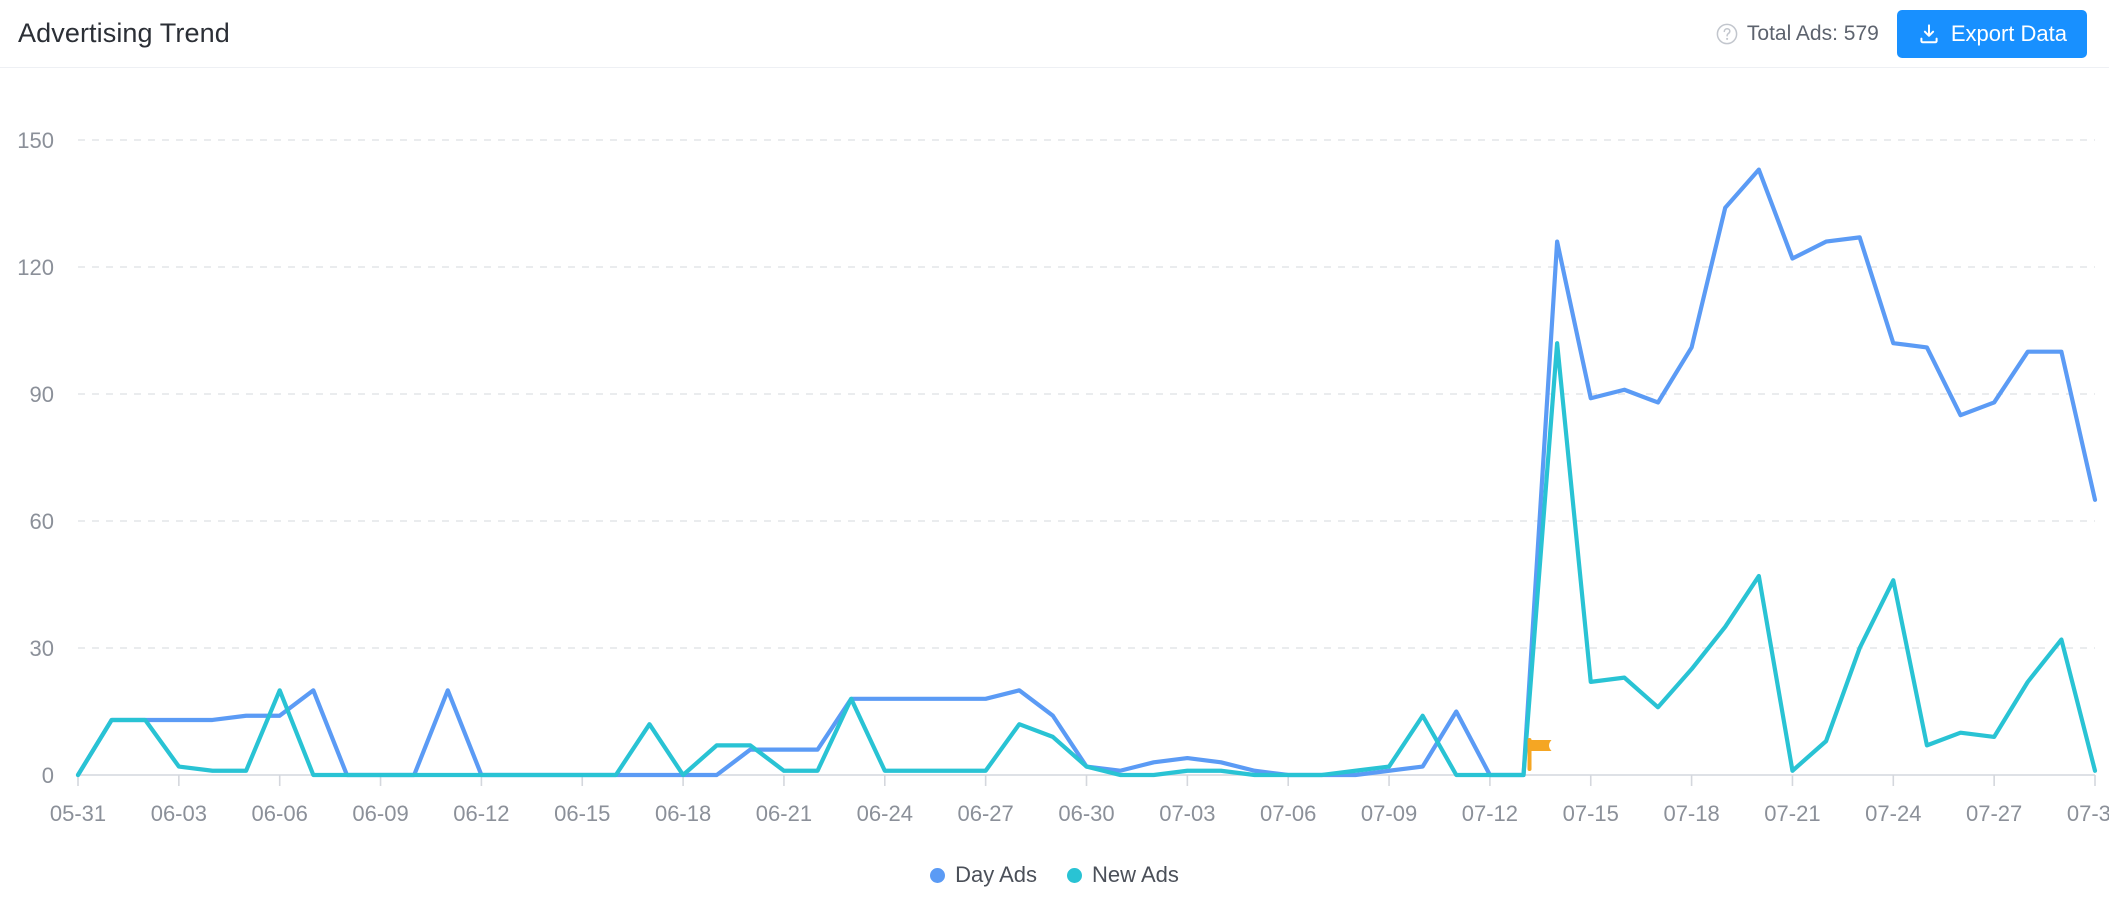  I want to click on x-axis-tick-label: 05-31, so click(78, 813).